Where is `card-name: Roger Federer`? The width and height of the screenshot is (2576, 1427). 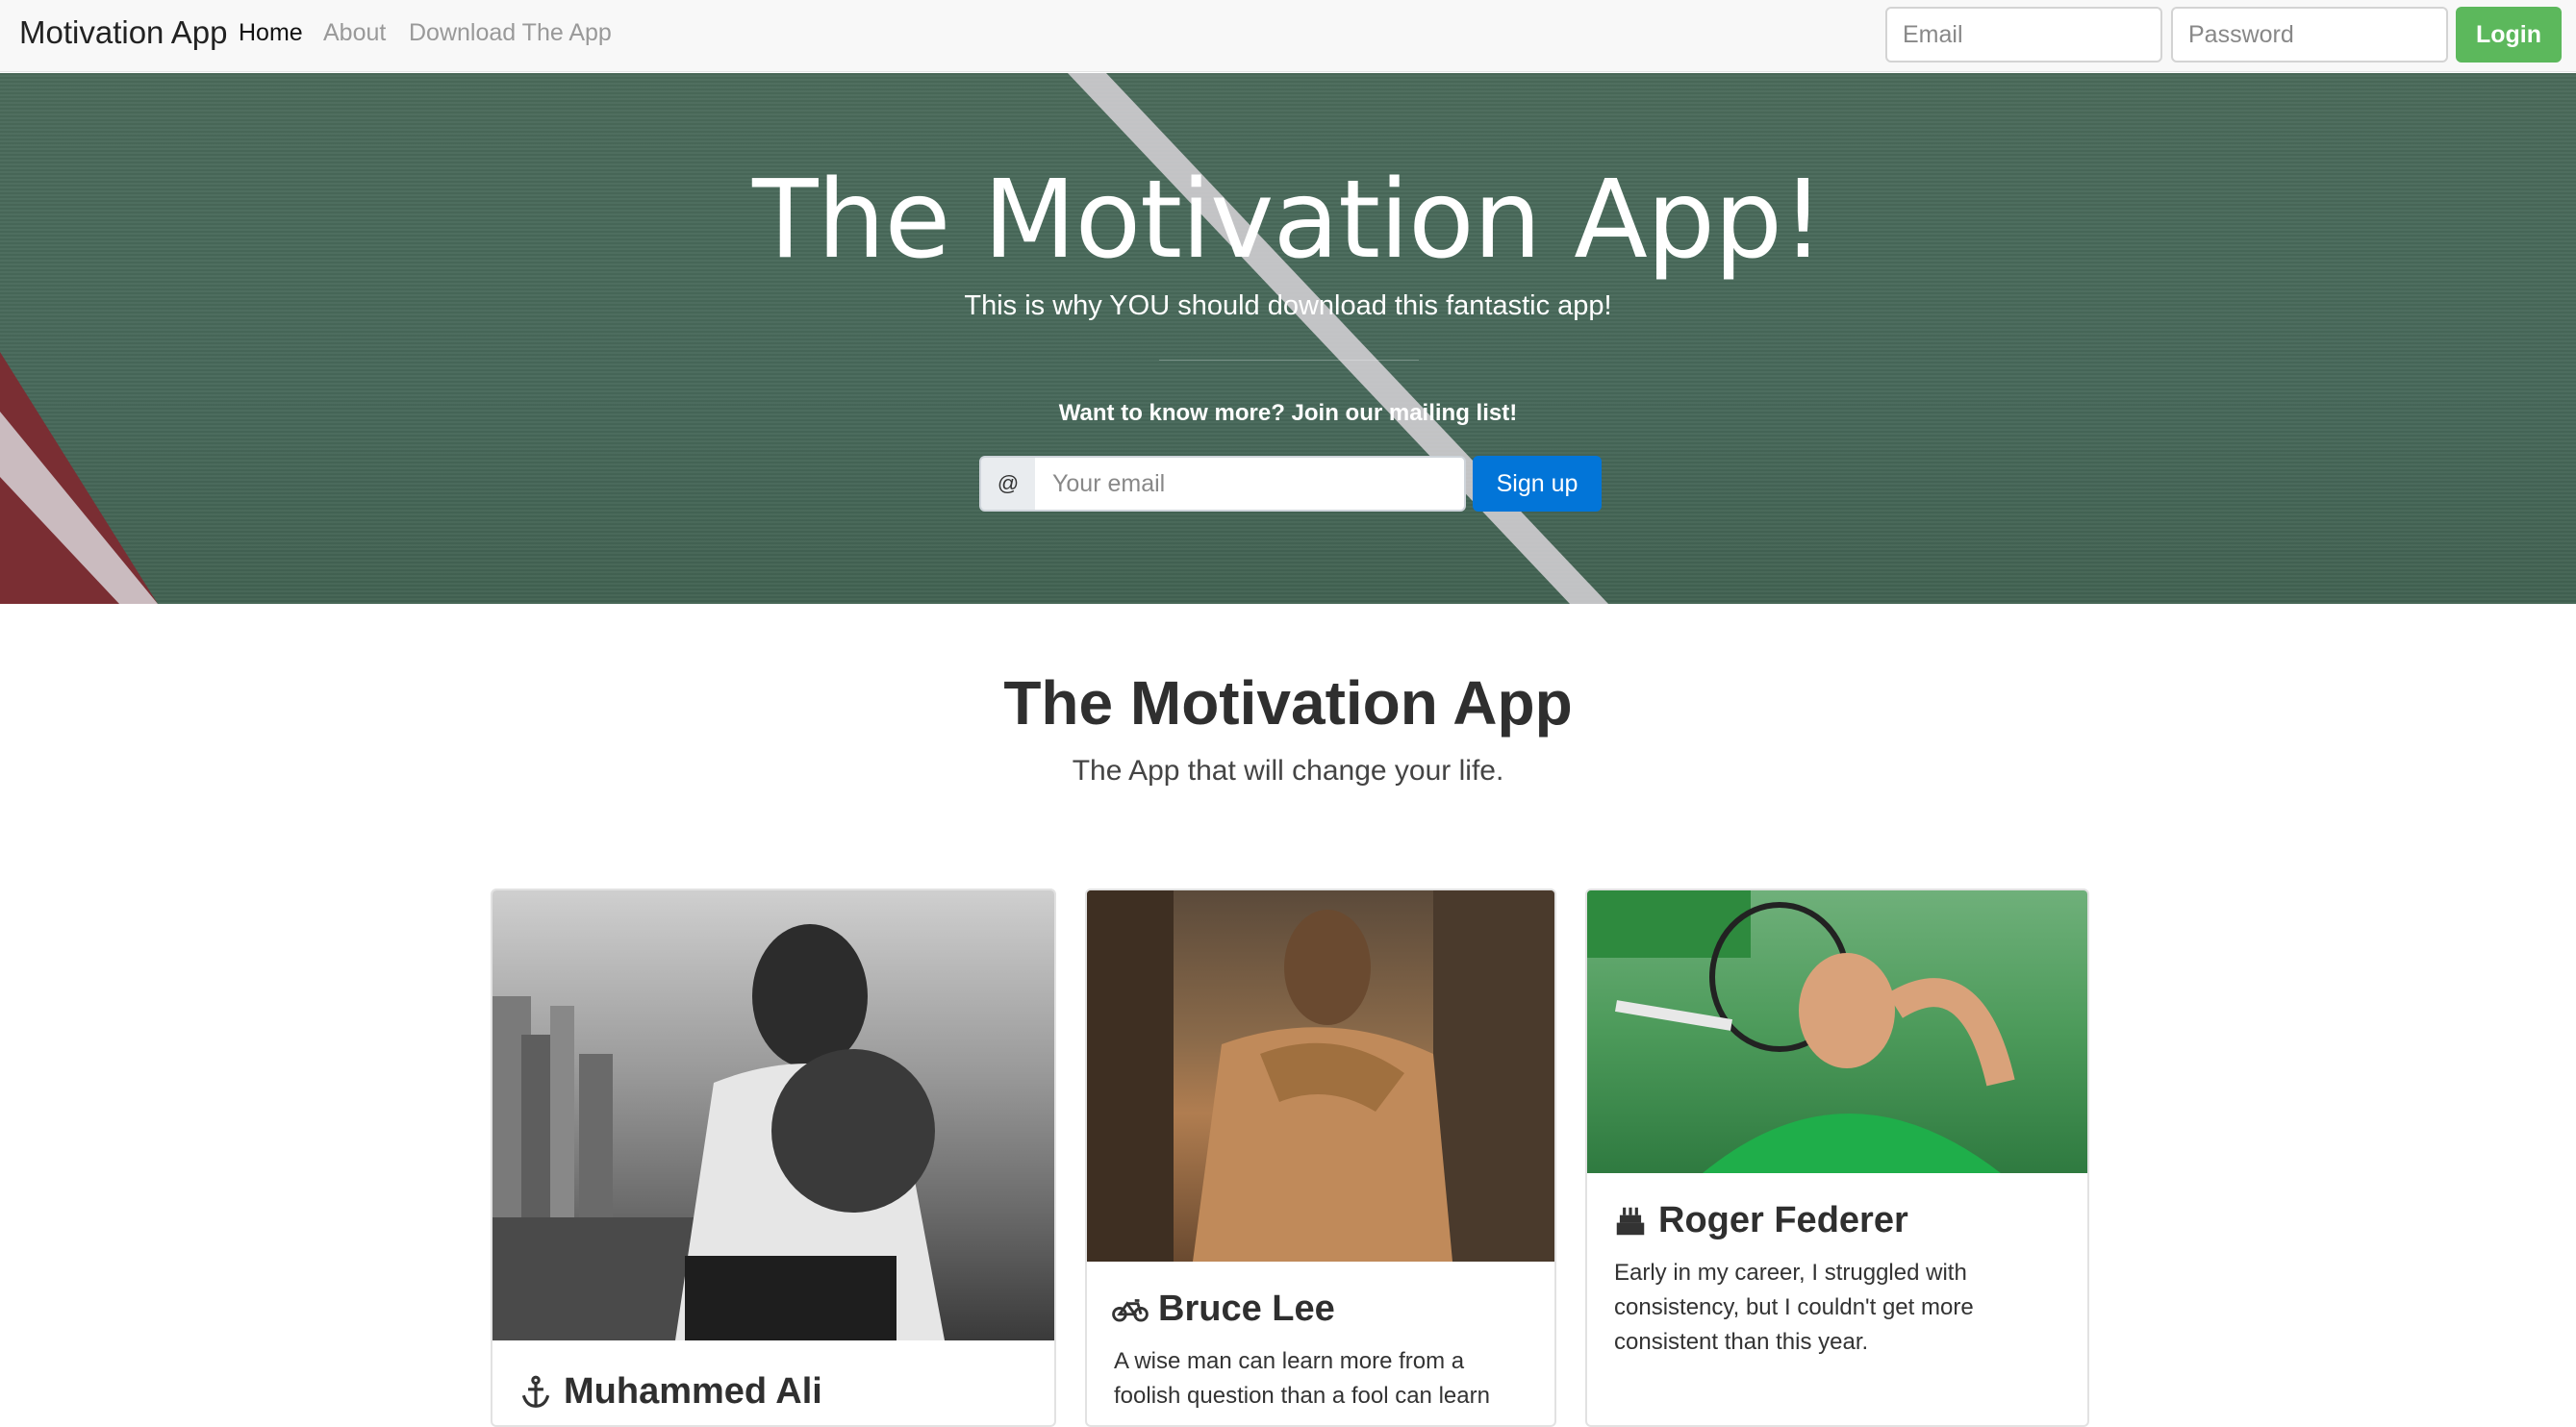
card-name: Roger Federer is located at coordinates (1783, 1220).